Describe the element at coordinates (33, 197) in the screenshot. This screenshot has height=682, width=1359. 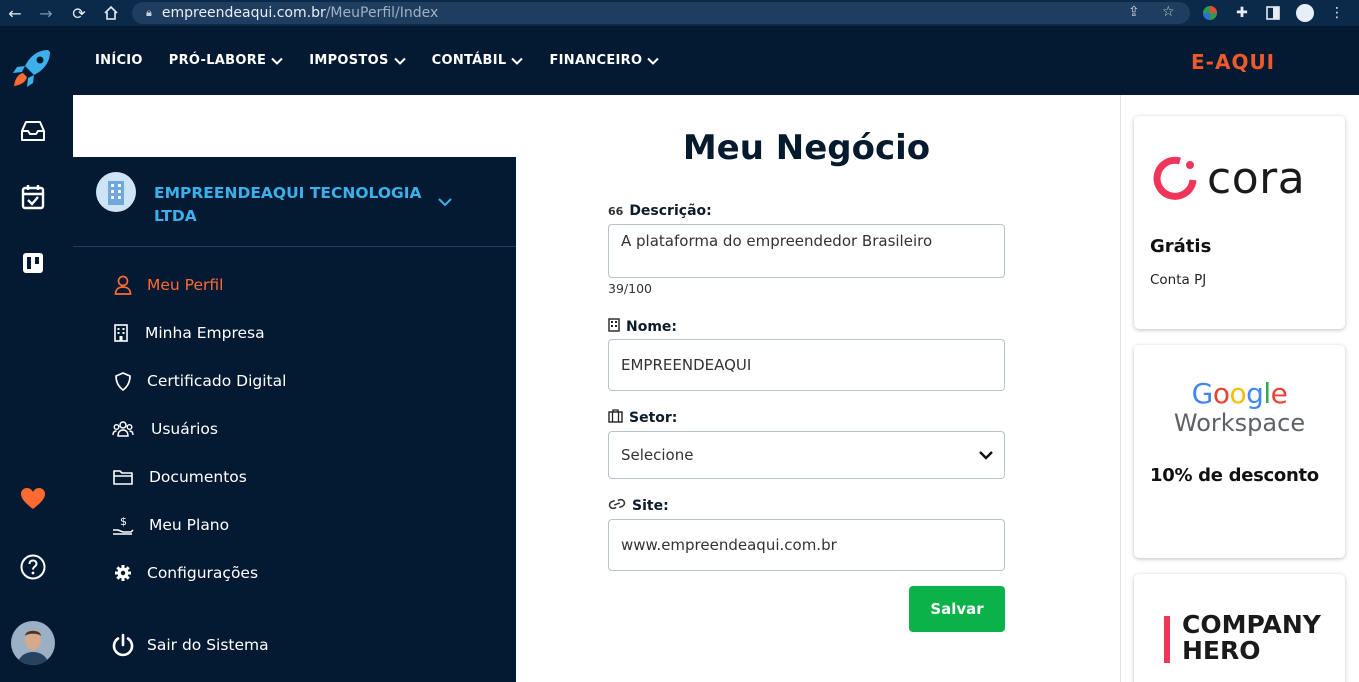
I see `calendar-check-icon` at that location.